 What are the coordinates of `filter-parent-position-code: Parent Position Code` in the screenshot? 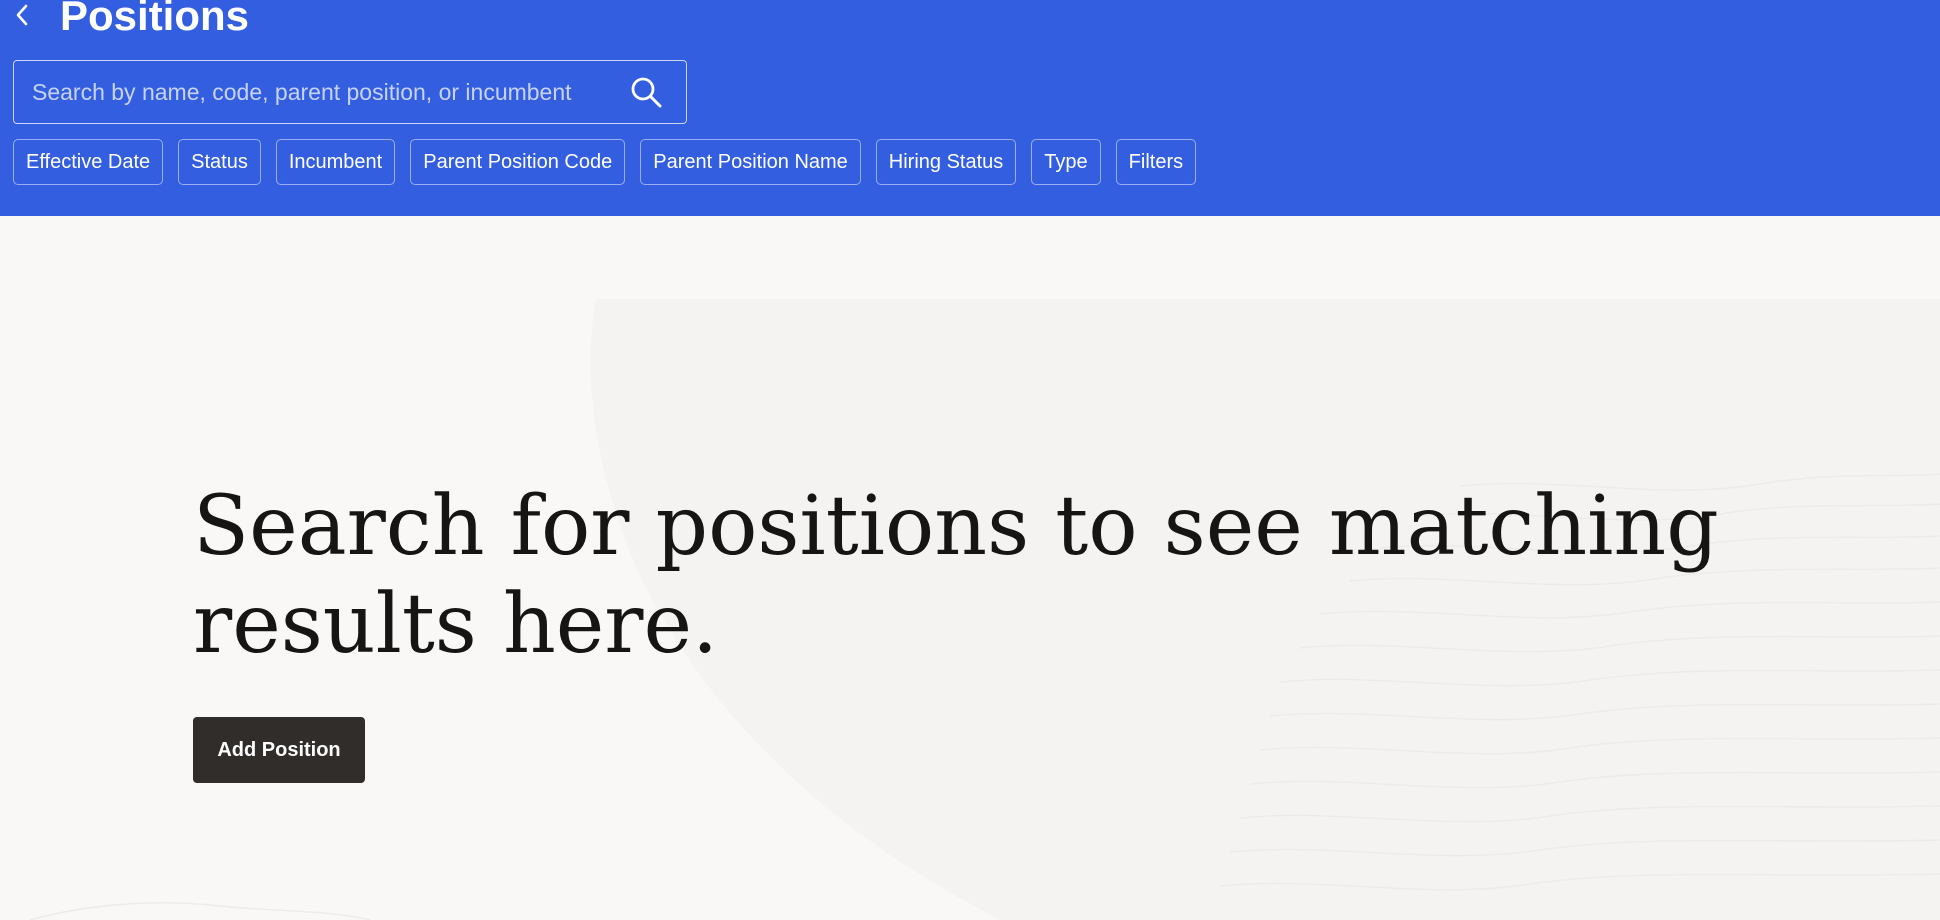 It's located at (518, 162).